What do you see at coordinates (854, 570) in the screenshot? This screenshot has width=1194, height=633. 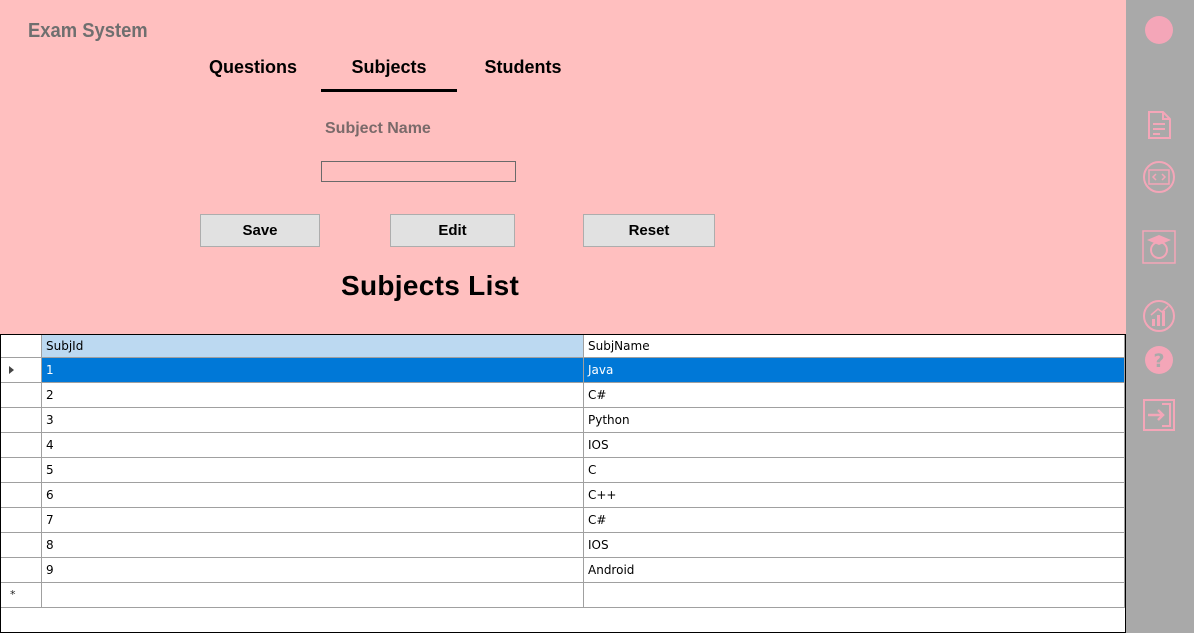 I see `cell-subjname: Android` at bounding box center [854, 570].